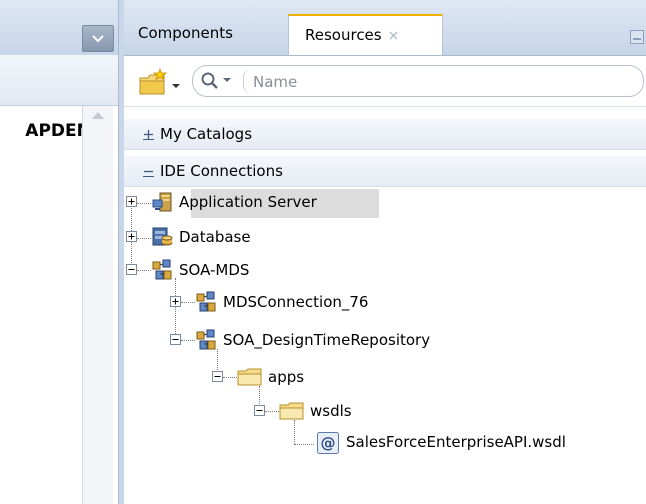 This screenshot has width=646, height=504. Describe the element at coordinates (343, 35) in the screenshot. I see `tab-resources-label: Resources` at that location.